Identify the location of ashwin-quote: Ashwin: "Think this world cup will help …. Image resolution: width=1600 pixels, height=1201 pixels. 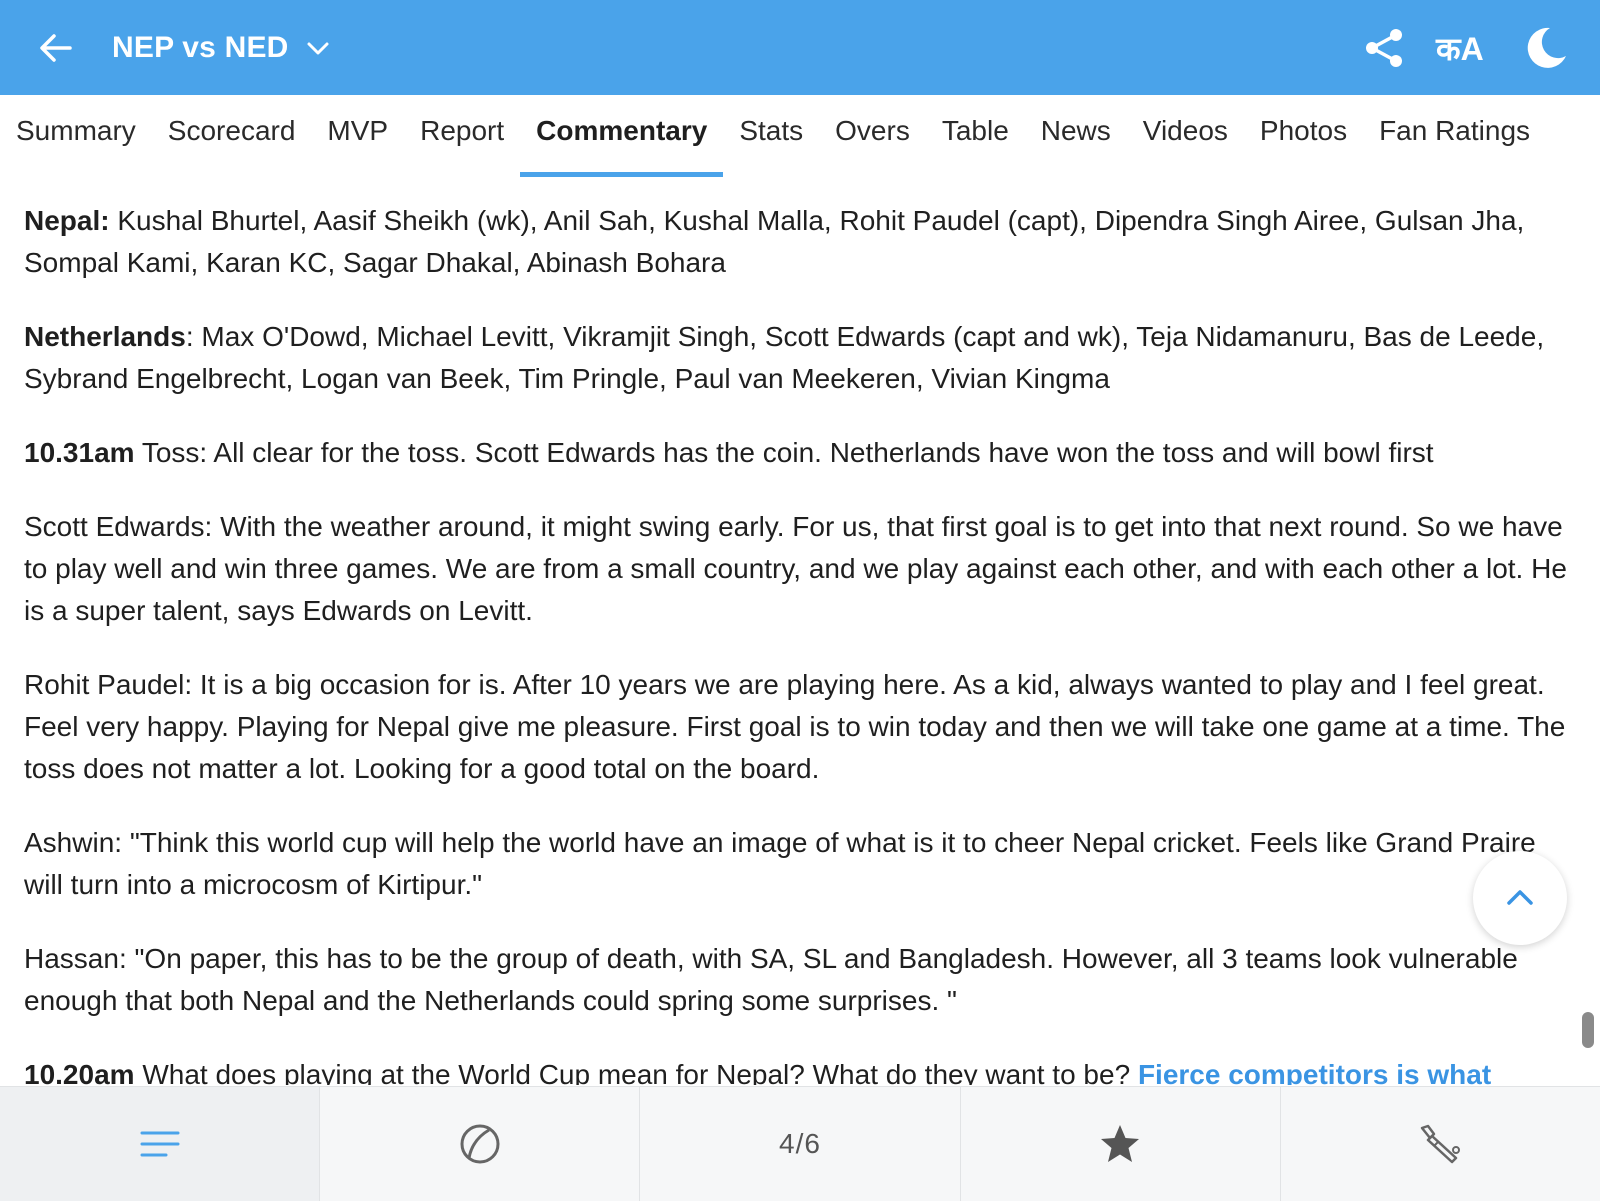
(780, 863).